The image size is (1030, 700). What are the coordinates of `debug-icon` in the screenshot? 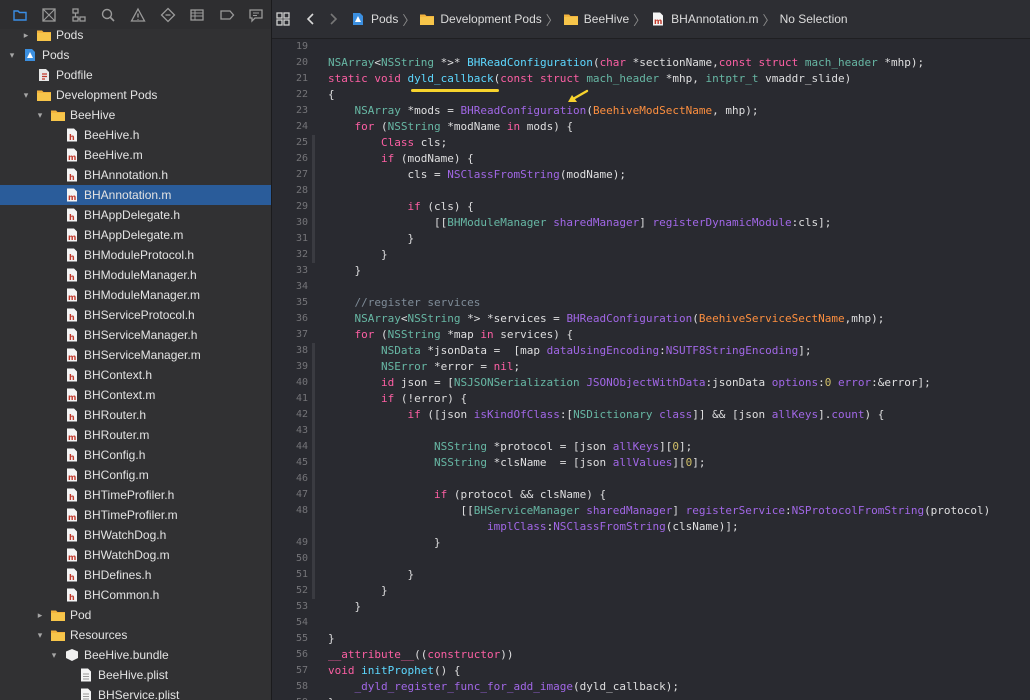 It's located at (197, 15).